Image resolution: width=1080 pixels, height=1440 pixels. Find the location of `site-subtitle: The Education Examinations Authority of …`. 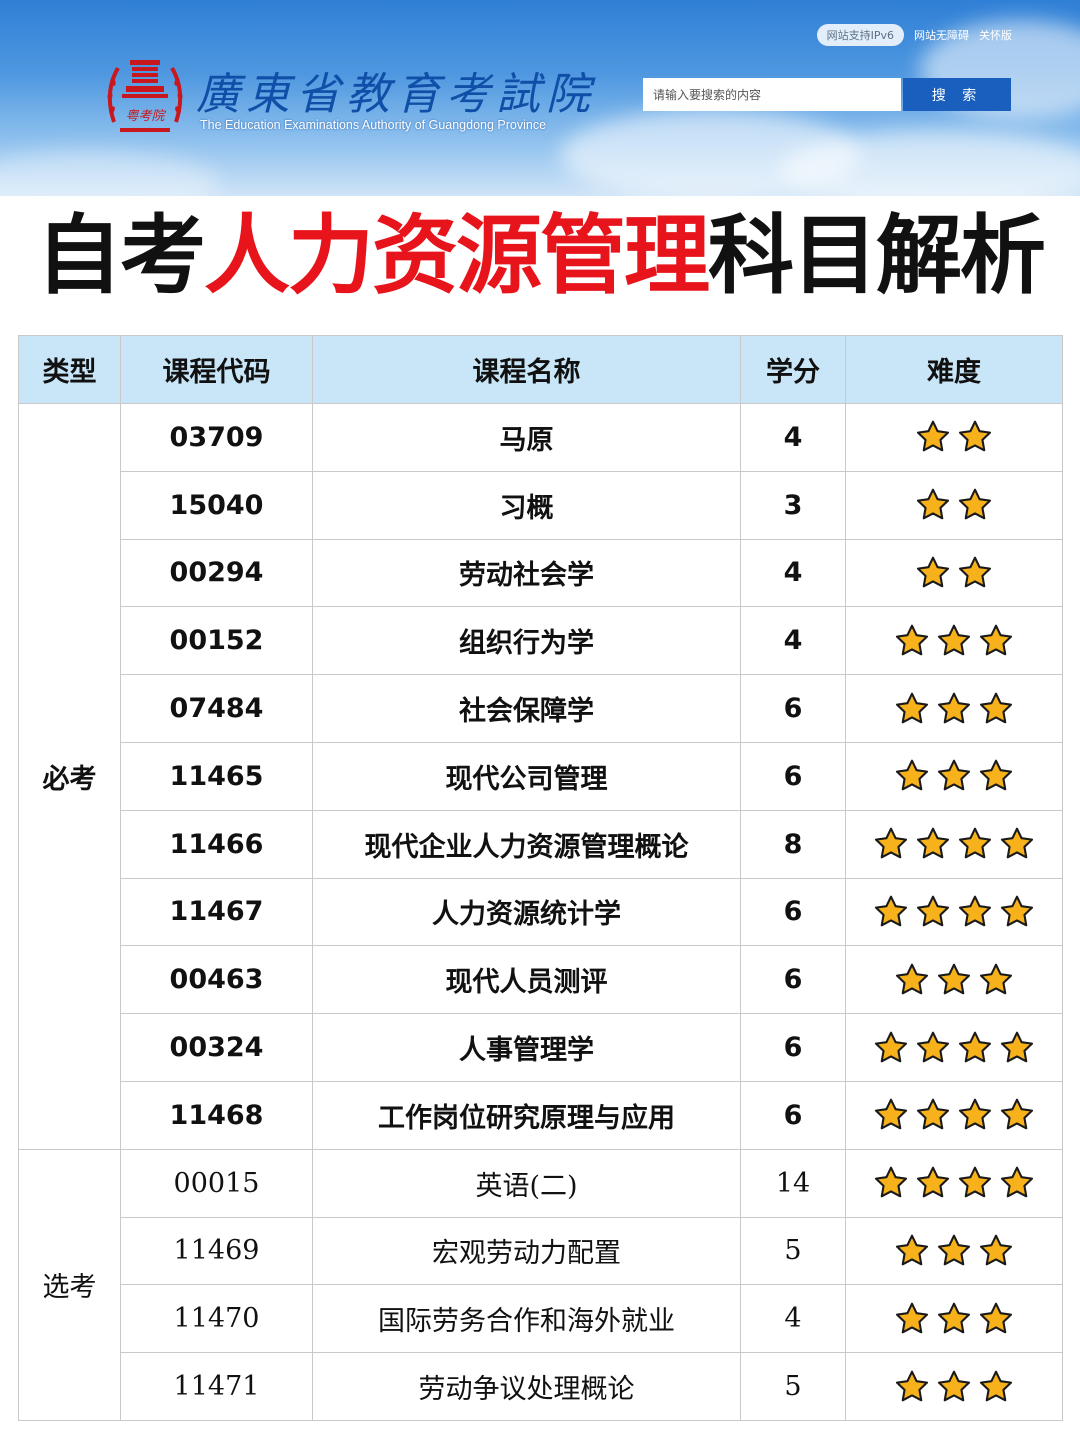

site-subtitle: The Education Examinations Authority of … is located at coordinates (373, 125).